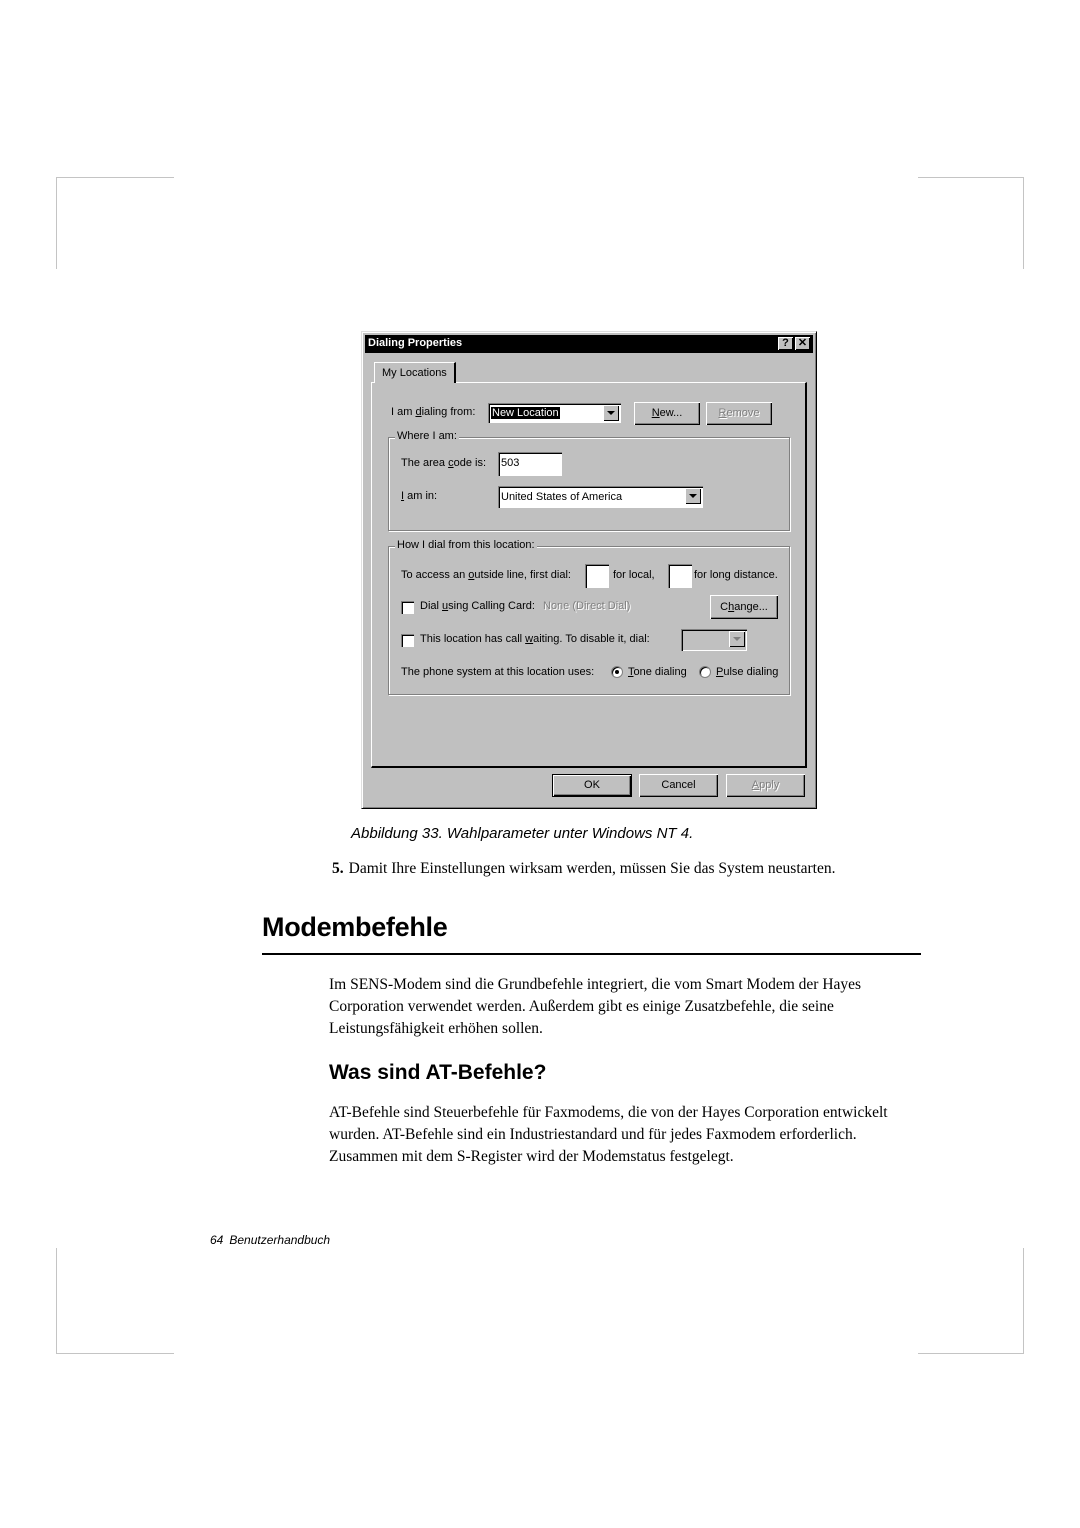 This screenshot has height=1528, width=1080. Describe the element at coordinates (617, 672) in the screenshot. I see `tone-dialing-radio` at that location.